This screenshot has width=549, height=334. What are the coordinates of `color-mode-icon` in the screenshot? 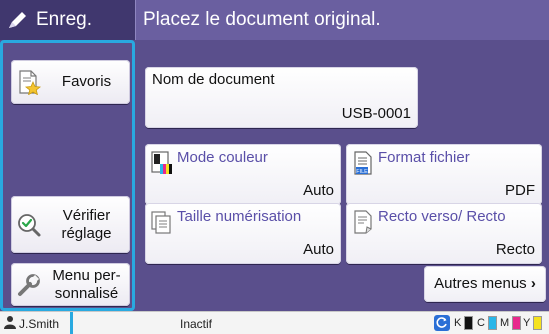 It's located at (162, 165).